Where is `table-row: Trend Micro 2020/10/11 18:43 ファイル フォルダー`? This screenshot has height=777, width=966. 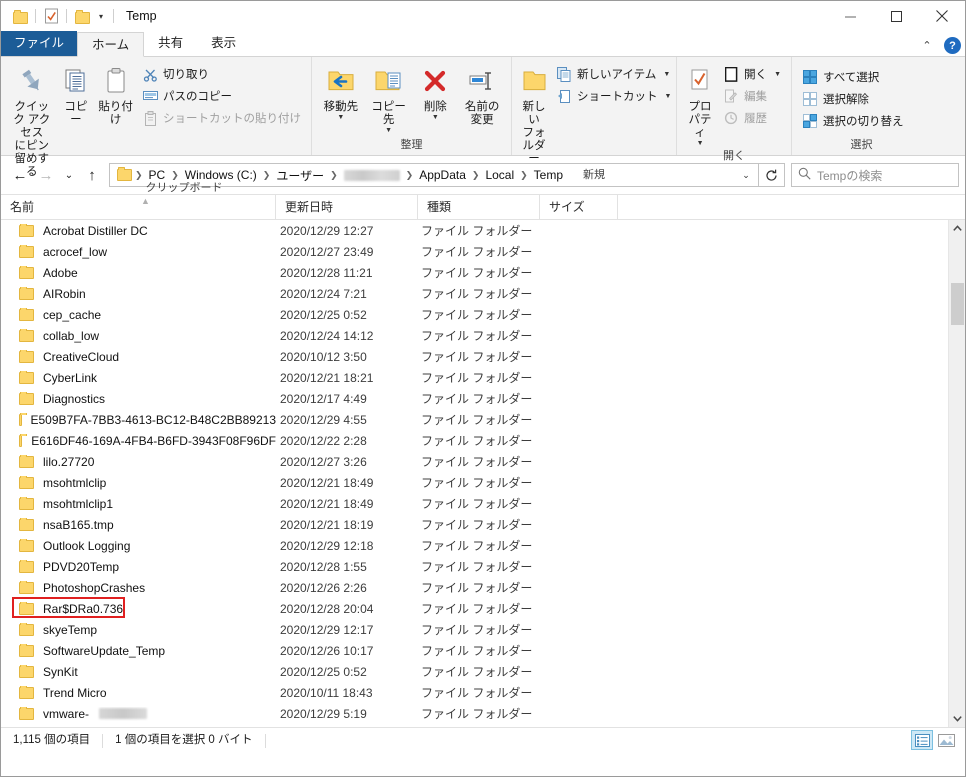 table-row: Trend Micro 2020/10/11 18:43 ファイル フォルダー is located at coordinates (483, 692).